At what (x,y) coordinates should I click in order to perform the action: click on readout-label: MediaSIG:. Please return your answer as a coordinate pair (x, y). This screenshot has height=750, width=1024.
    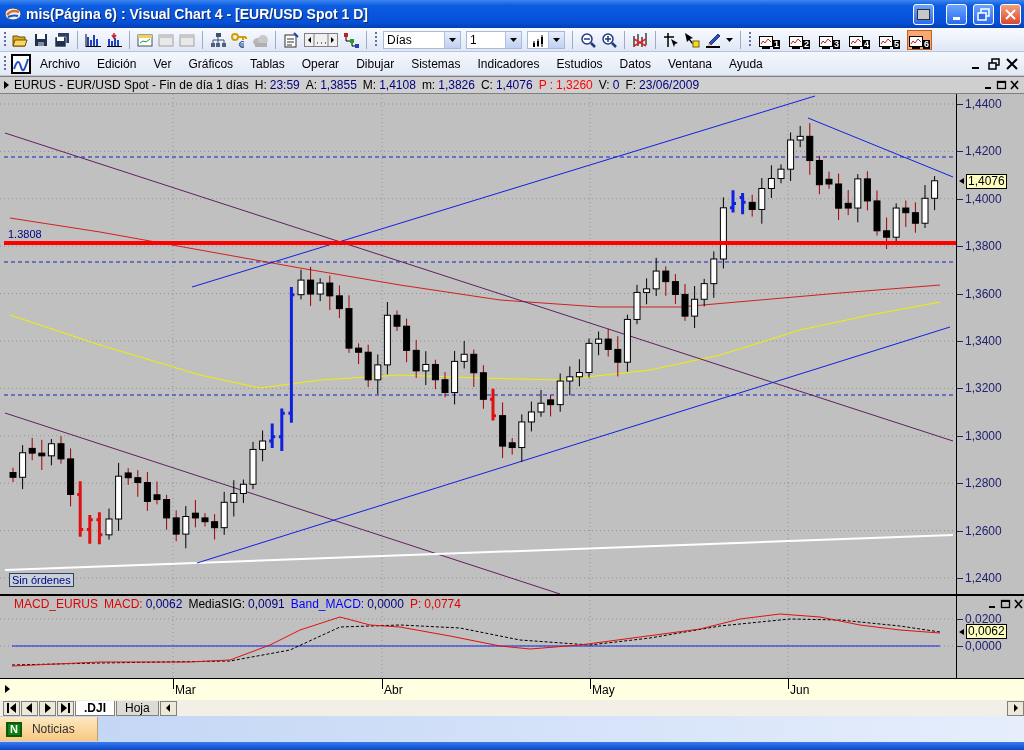
    Looking at the image, I should click on (217, 604).